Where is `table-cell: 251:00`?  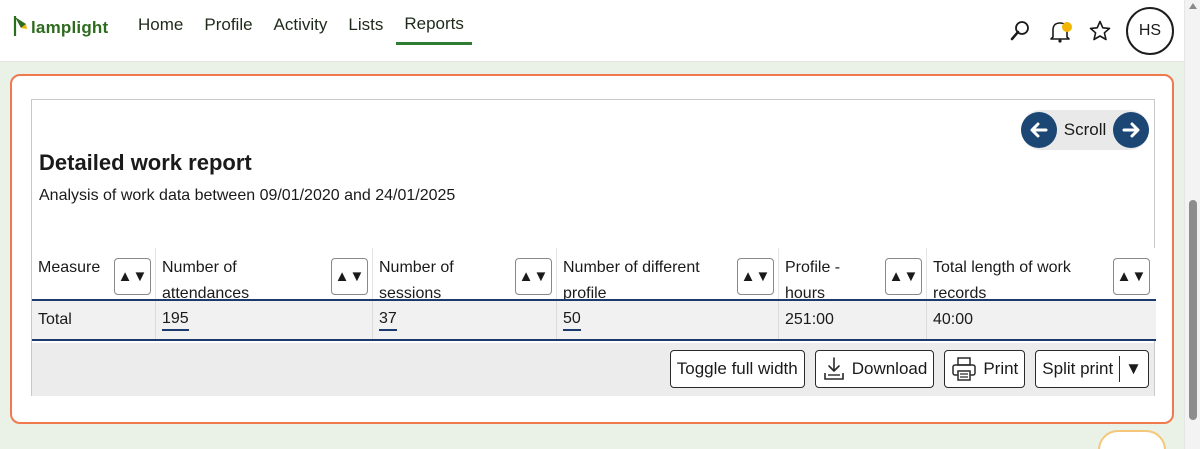 table-cell: 251:00 is located at coordinates (853, 320).